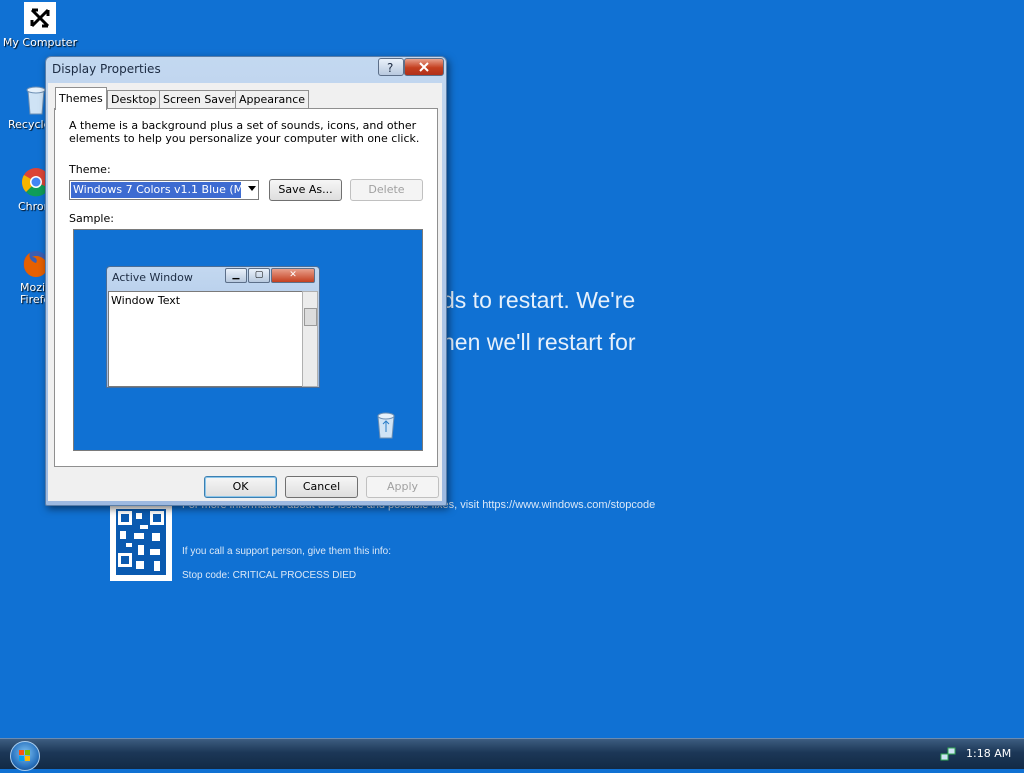 This screenshot has height=773, width=1024. What do you see at coordinates (152, 277) in the screenshot?
I see `sample-window-title: Active Window` at bounding box center [152, 277].